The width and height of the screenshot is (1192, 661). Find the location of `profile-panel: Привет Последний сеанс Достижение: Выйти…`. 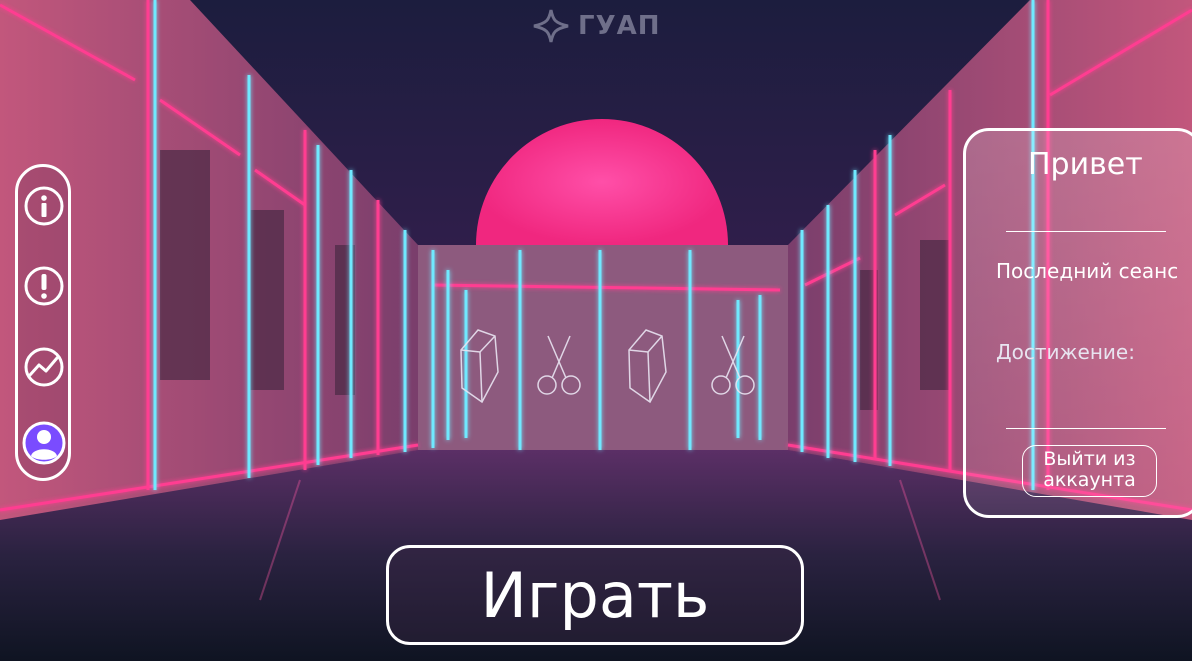

profile-panel: Привет Последний сеанс Достижение: Выйти… is located at coordinates (1077, 323).